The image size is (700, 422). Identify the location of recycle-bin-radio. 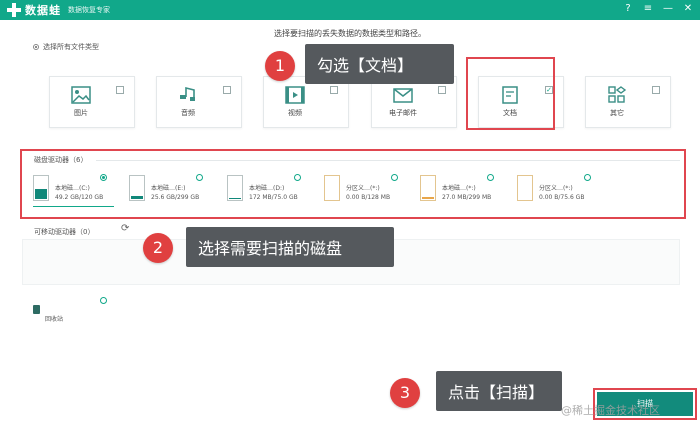
(103, 300).